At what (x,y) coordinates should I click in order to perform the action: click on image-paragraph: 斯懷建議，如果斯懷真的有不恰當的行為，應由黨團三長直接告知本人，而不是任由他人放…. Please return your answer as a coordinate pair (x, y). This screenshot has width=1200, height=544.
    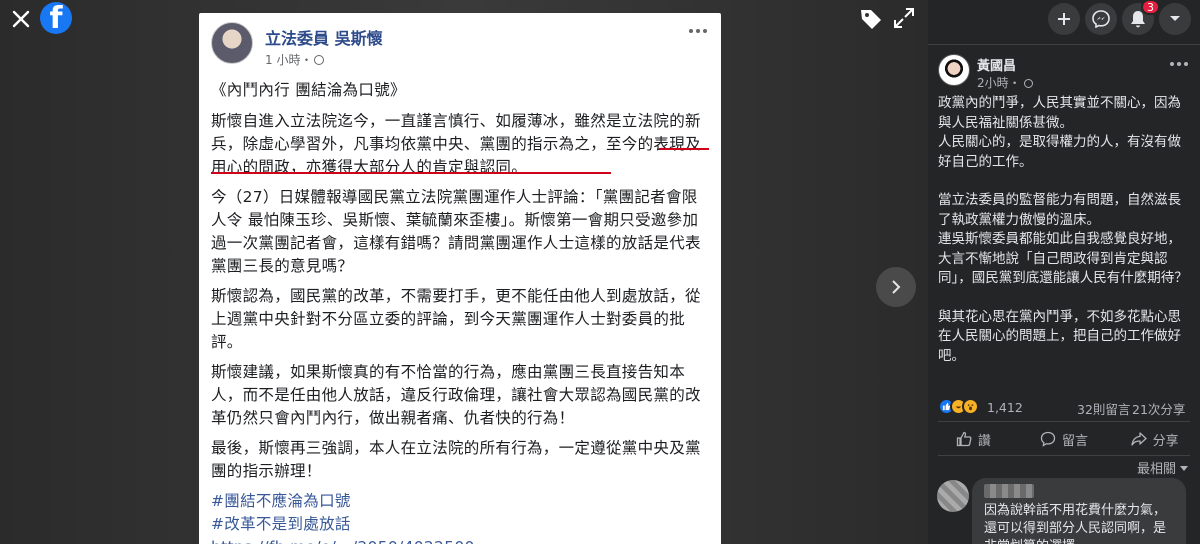
    Looking at the image, I should click on (456, 395).